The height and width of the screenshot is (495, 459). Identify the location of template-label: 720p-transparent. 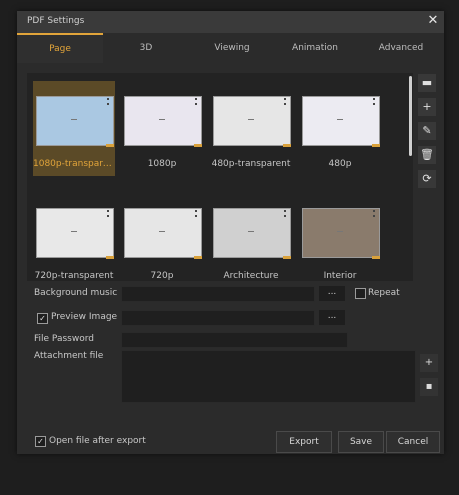
(74, 276).